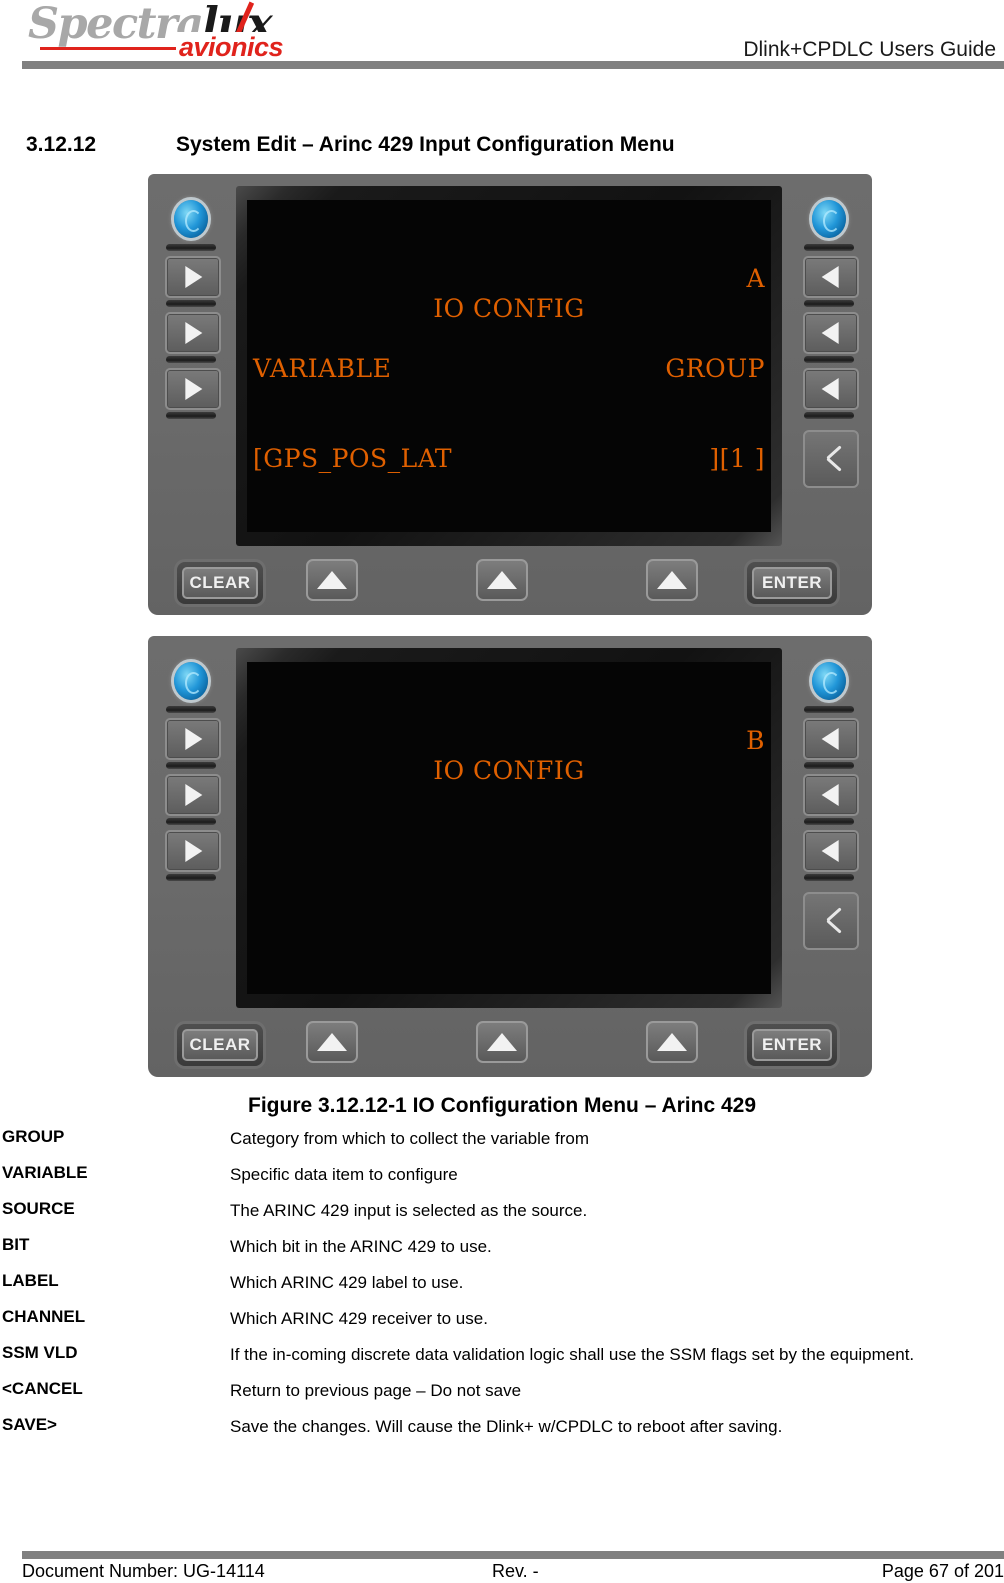 The width and height of the screenshot is (1004, 1583). I want to click on display-screen-b: IO CONFIG B <CANCELSAVE> A/BNEXT, so click(509, 828).